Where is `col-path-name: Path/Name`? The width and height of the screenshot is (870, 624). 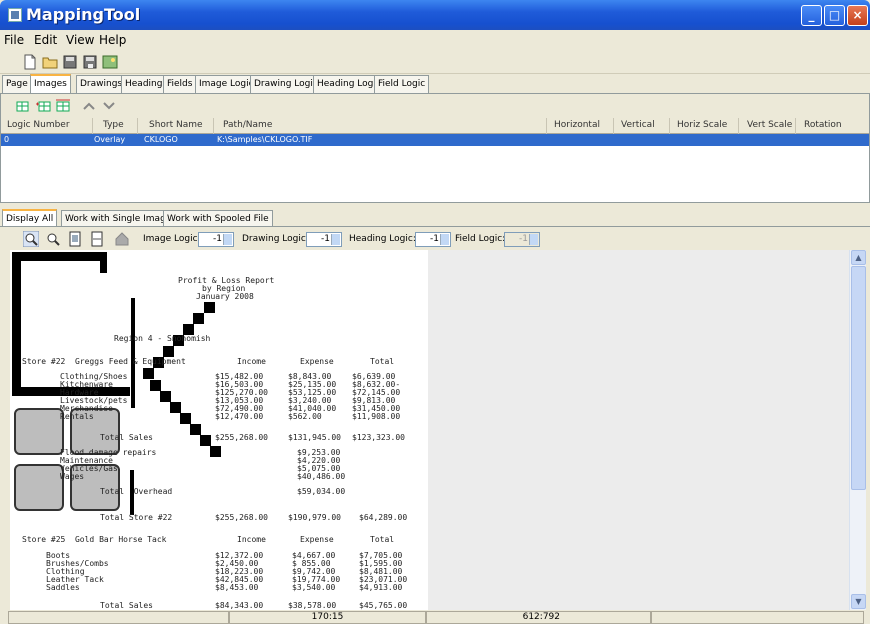
col-path-name: Path/Name is located at coordinates (247, 125).